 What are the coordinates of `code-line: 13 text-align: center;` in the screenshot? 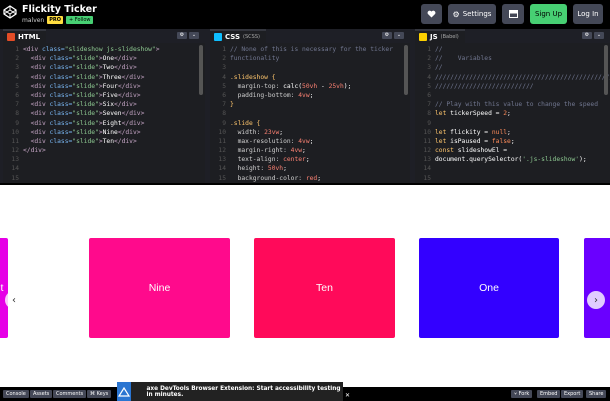 It's located at (310, 159).